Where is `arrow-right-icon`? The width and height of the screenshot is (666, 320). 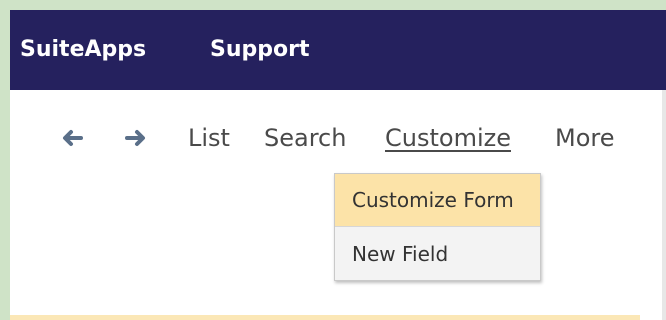 arrow-right-icon is located at coordinates (136, 138).